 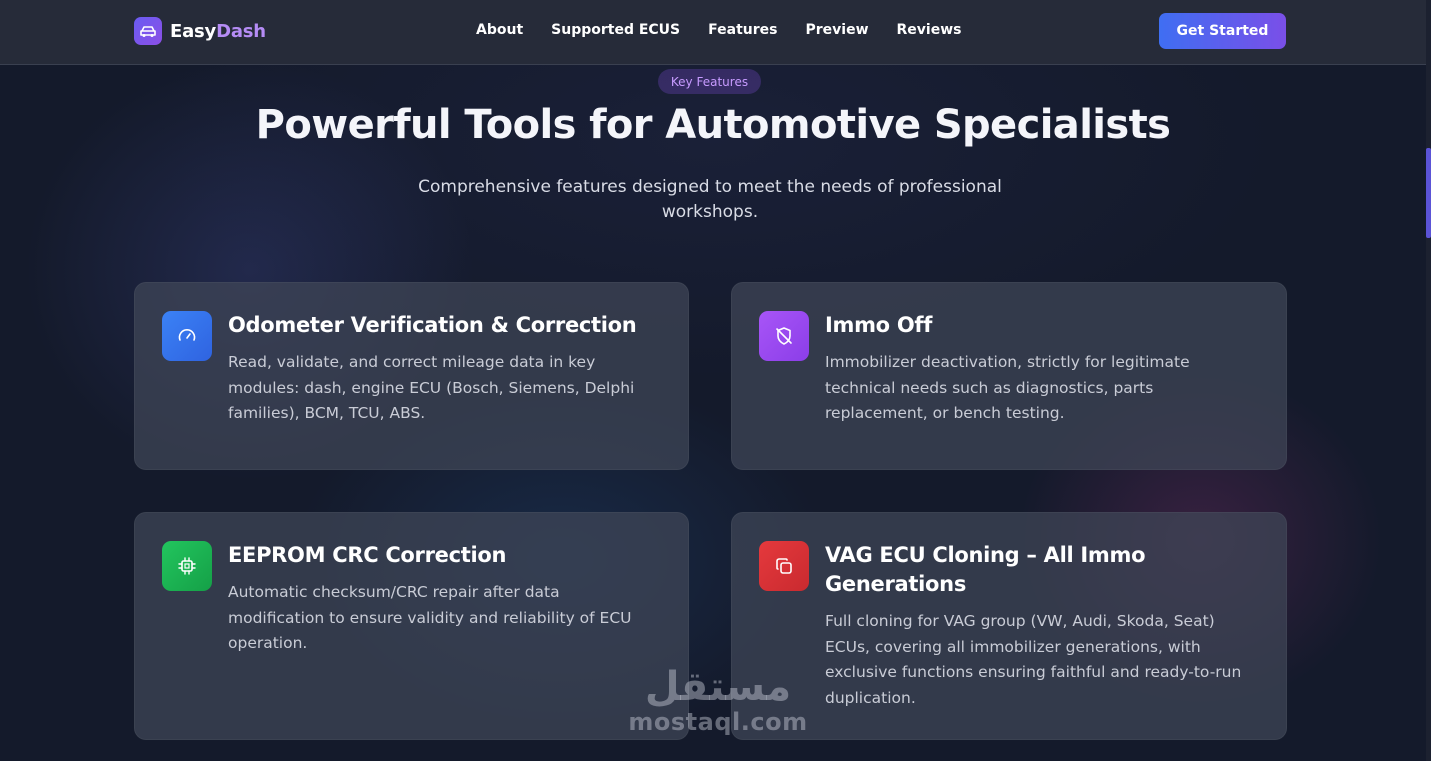 What do you see at coordinates (499, 30) in the screenshot?
I see `nav-link-about: About` at bounding box center [499, 30].